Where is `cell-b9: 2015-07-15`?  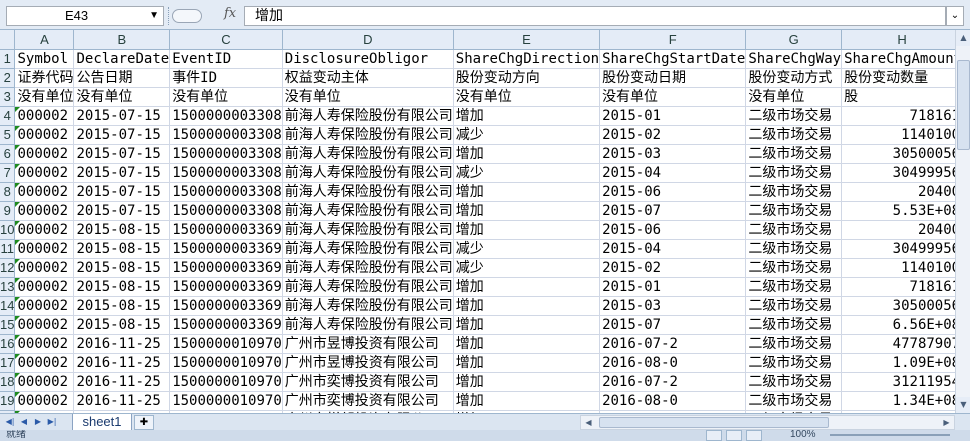
cell-b9: 2015-07-15 is located at coordinates (122, 211).